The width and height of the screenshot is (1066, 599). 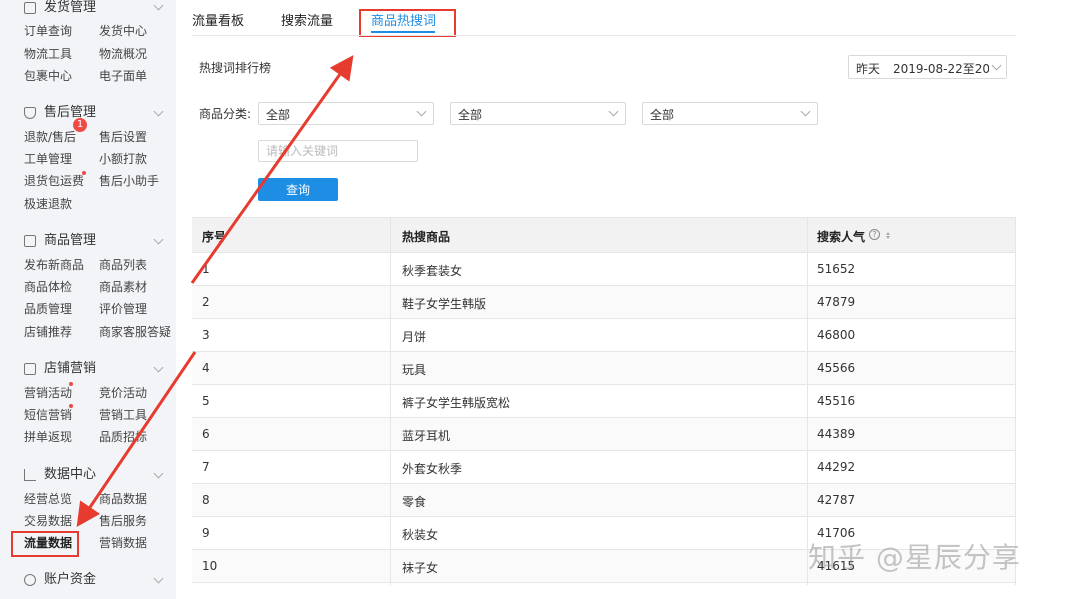 What do you see at coordinates (604, 401) in the screenshot?
I see `table-row: 5 裤子女学生韩版宽松 45516` at bounding box center [604, 401].